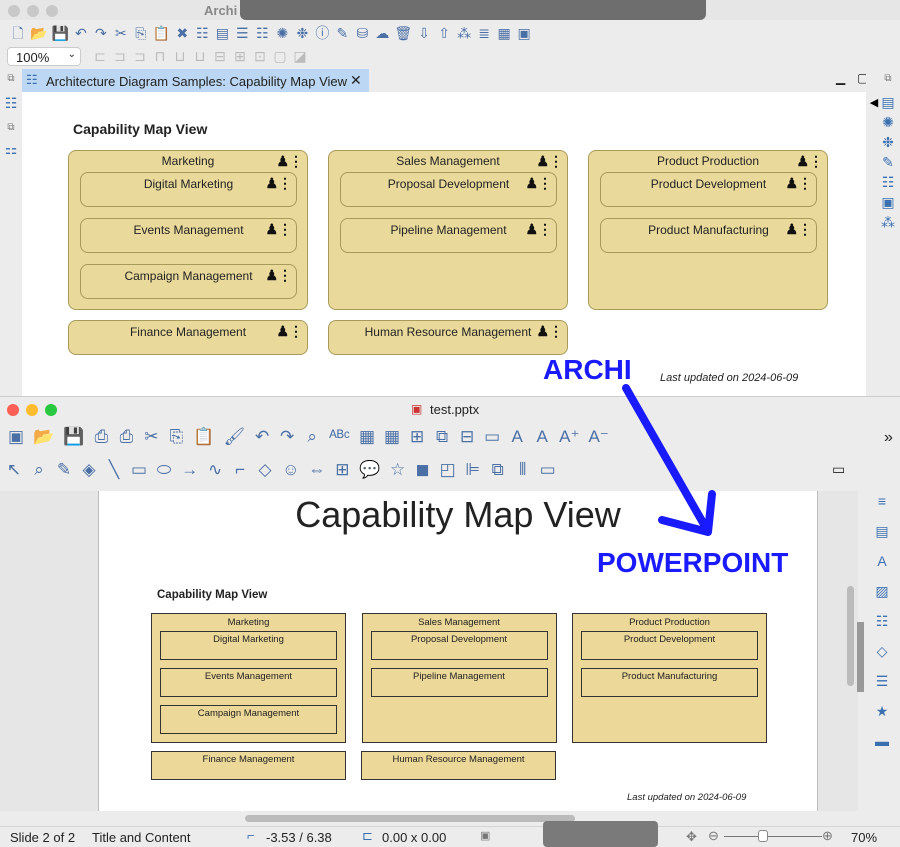 This screenshot has width=900, height=847. Describe the element at coordinates (693, 562) in the screenshot. I see `powerpoint-annotation: POWERPOINT` at that location.